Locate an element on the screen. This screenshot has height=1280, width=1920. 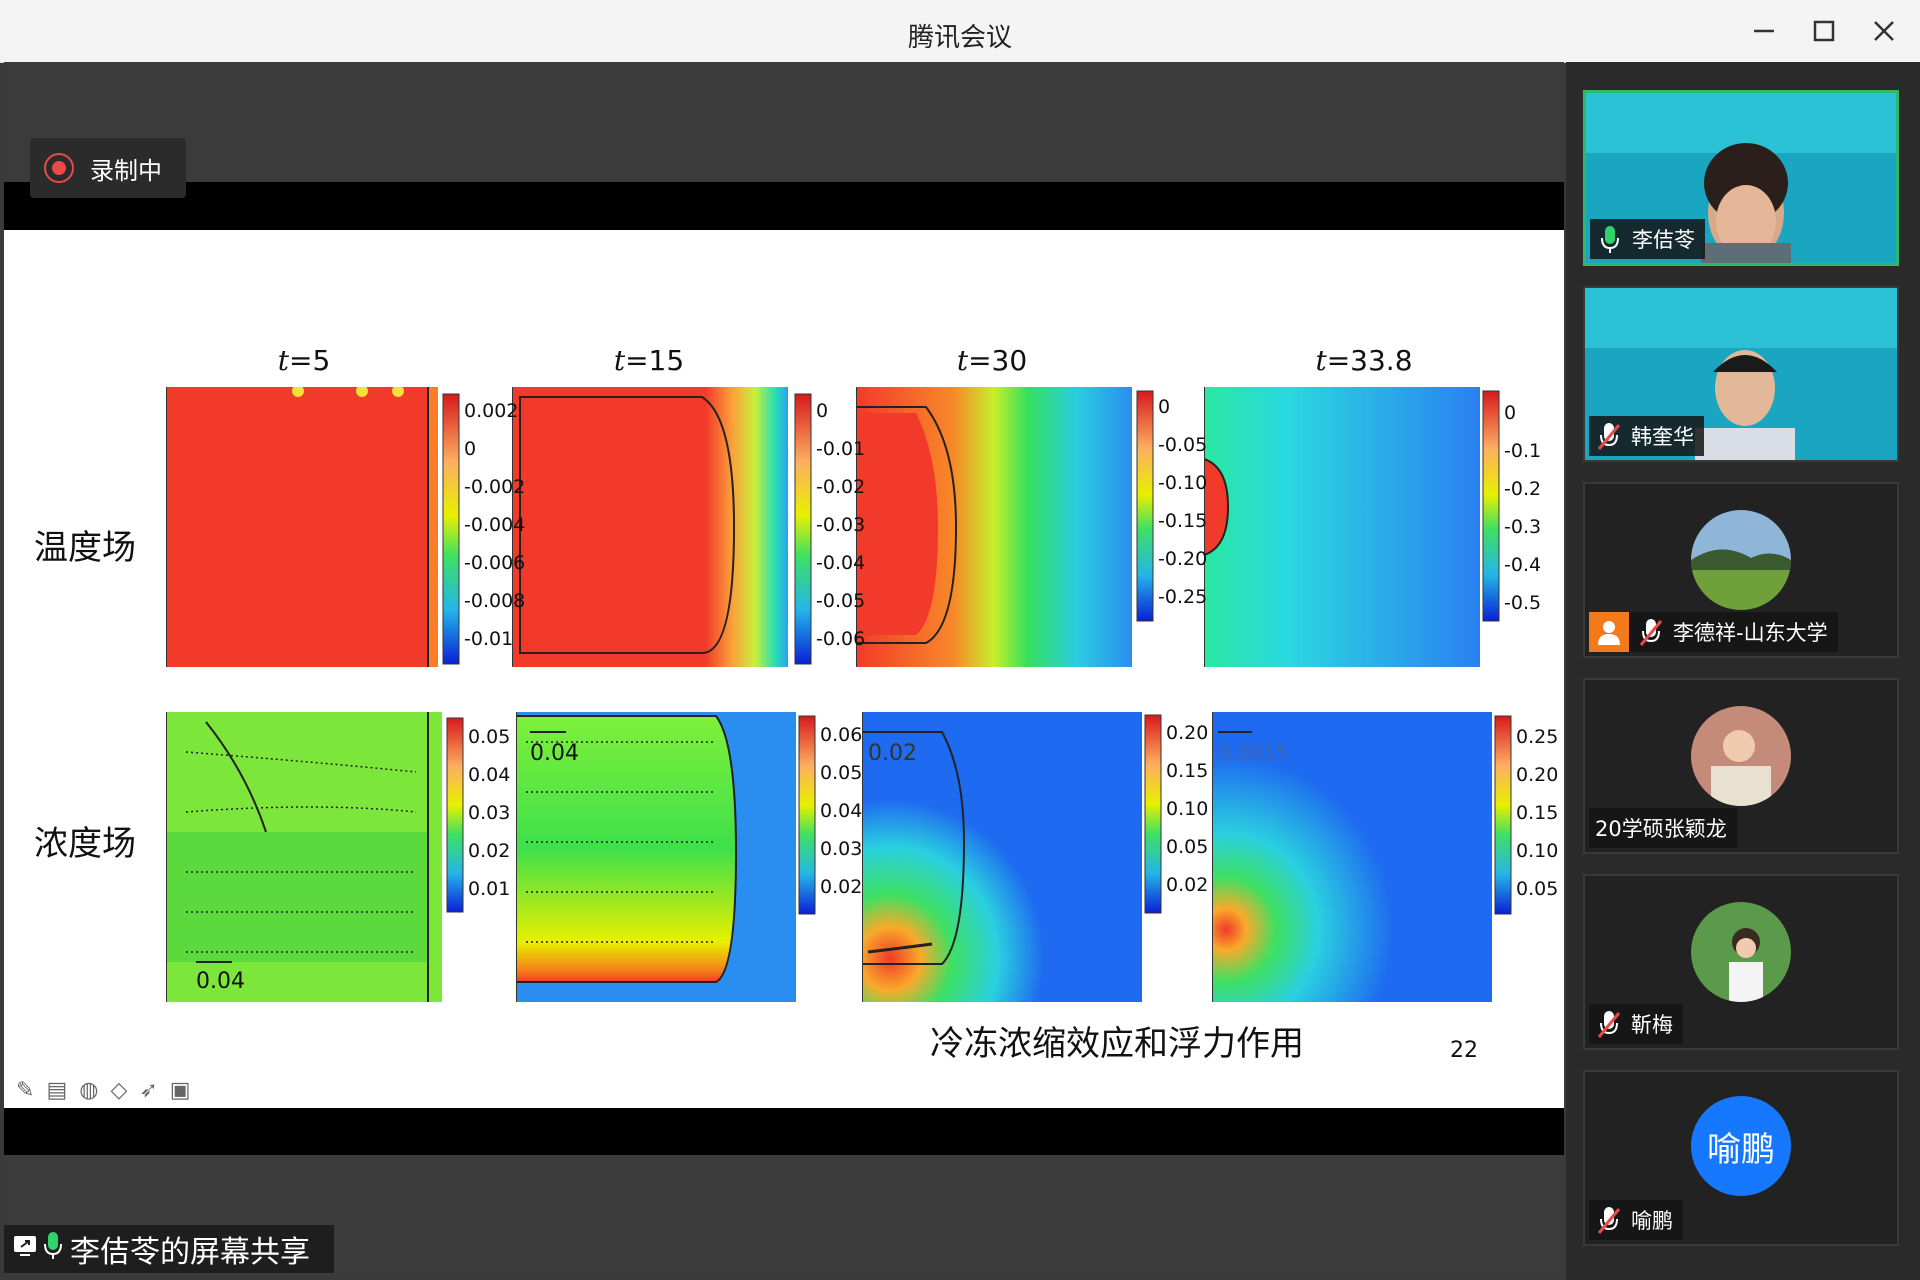
window-title: 腾讯会议 is located at coordinates (959, 38).